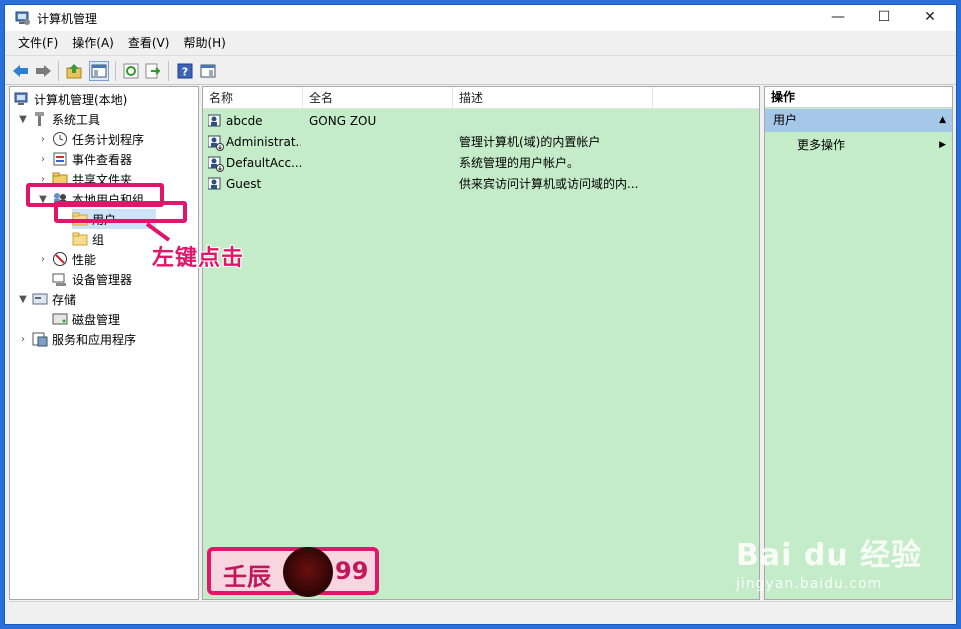 Image resolution: width=961 pixels, height=629 pixels. Describe the element at coordinates (247, 576) in the screenshot. I see `badge-text-left: 壬辰` at that location.